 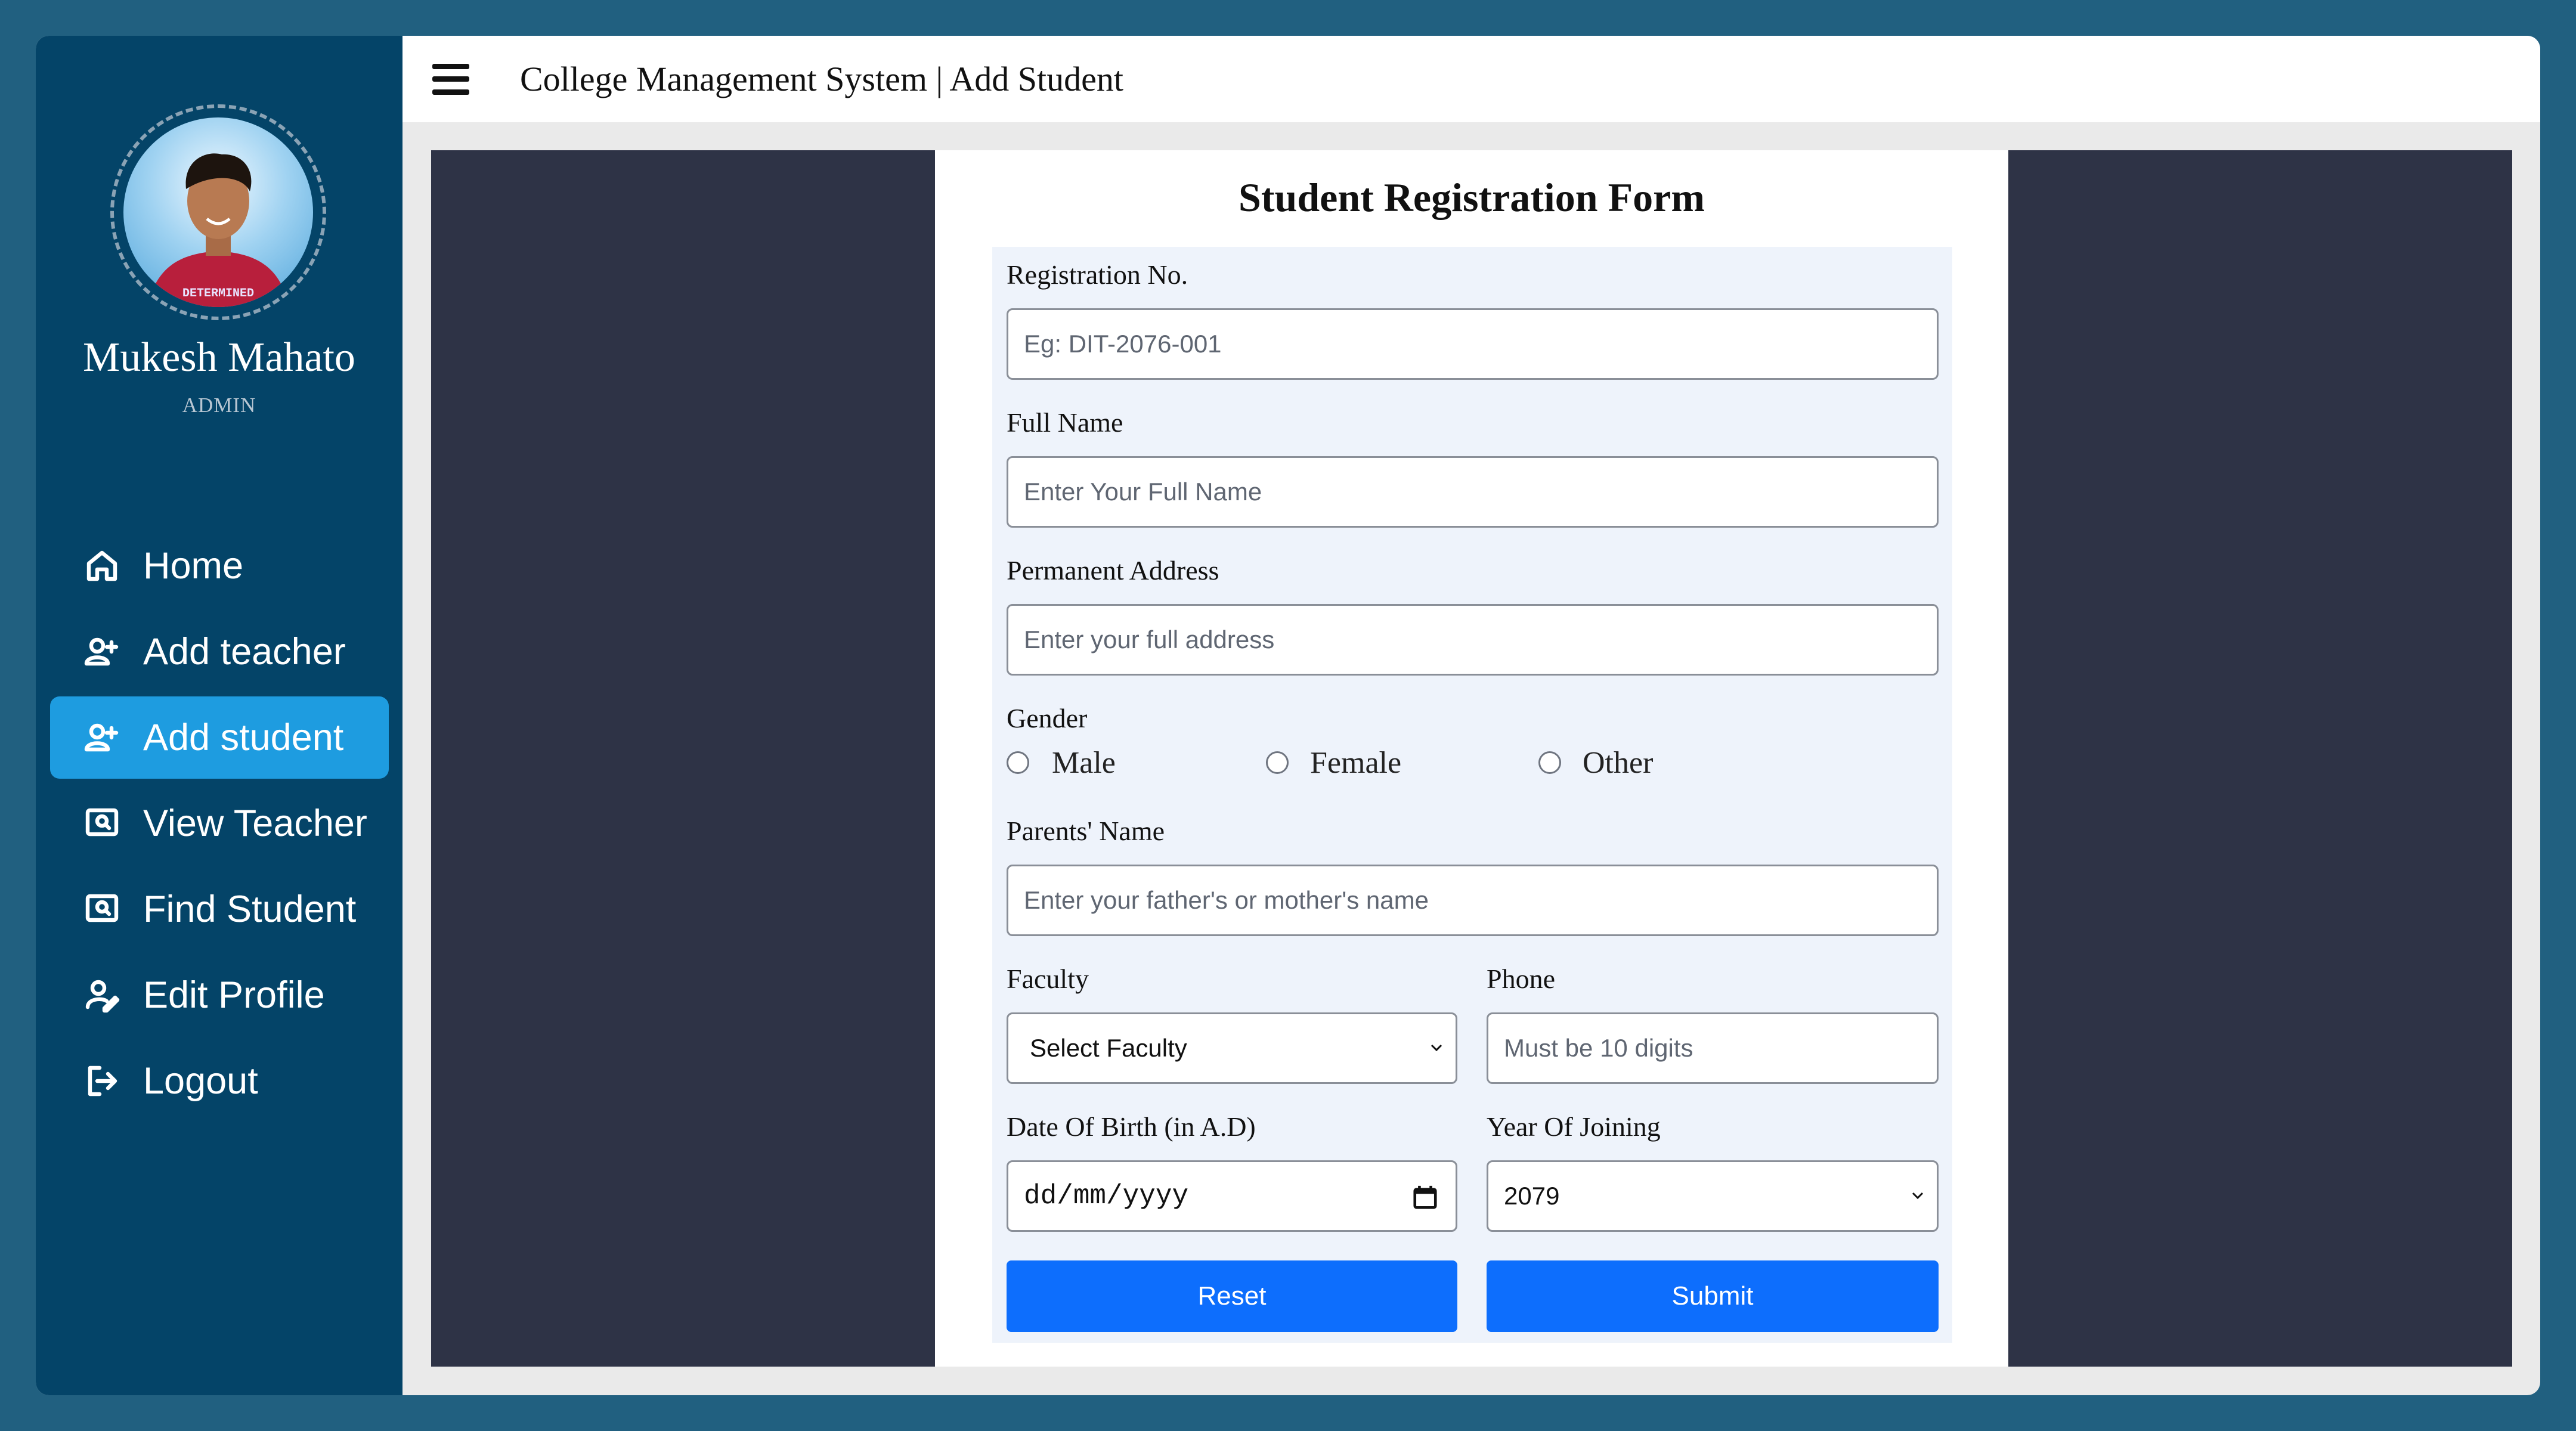 I want to click on gender-female-label: Female, so click(x=1356, y=763).